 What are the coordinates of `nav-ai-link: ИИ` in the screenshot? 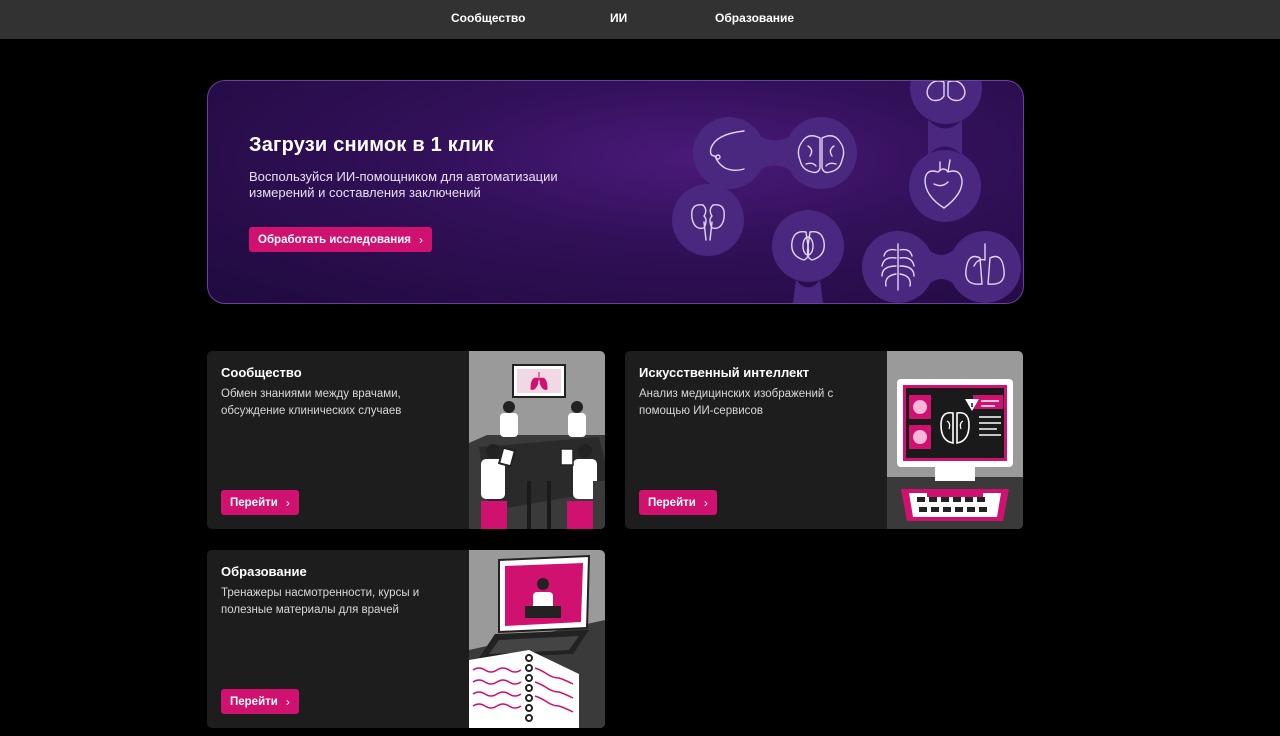 It's located at (618, 18).